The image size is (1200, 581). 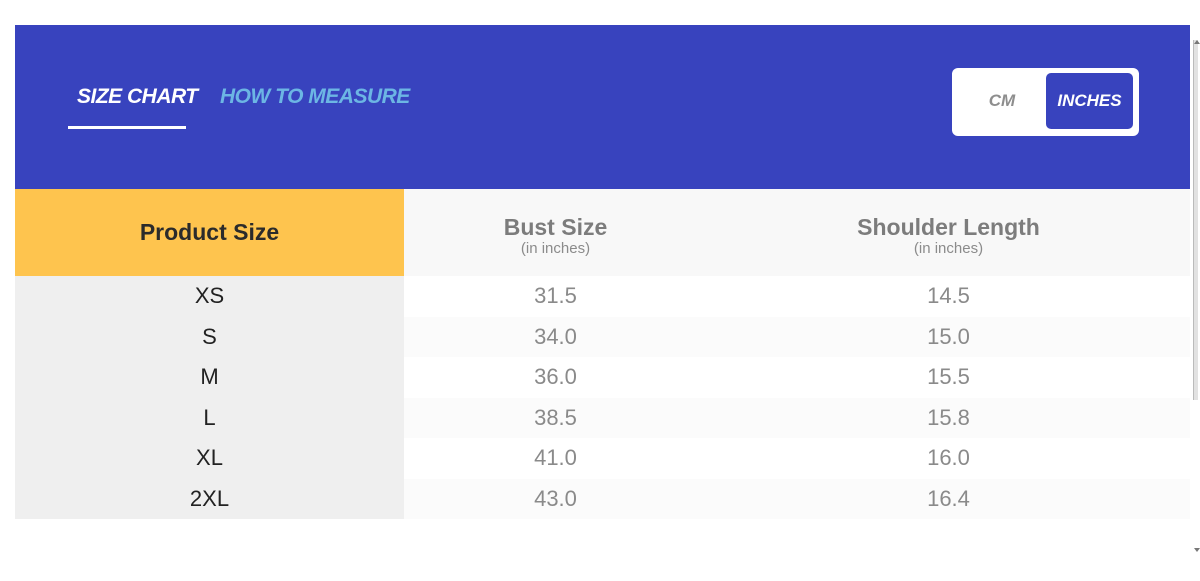 I want to click on table-row: 2XL 43.0 16.4, so click(x=602, y=498).